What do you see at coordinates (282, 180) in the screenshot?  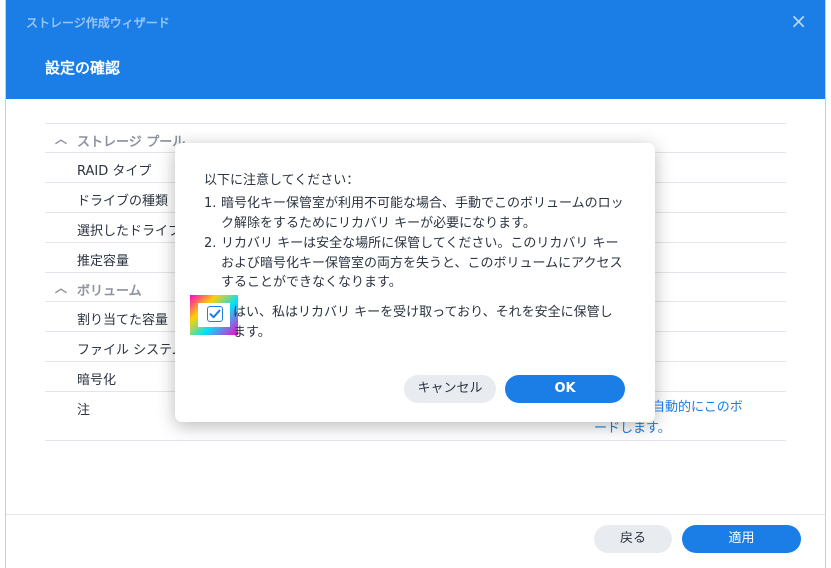 I see `dialog-intro: 以下に注意してください：` at bounding box center [282, 180].